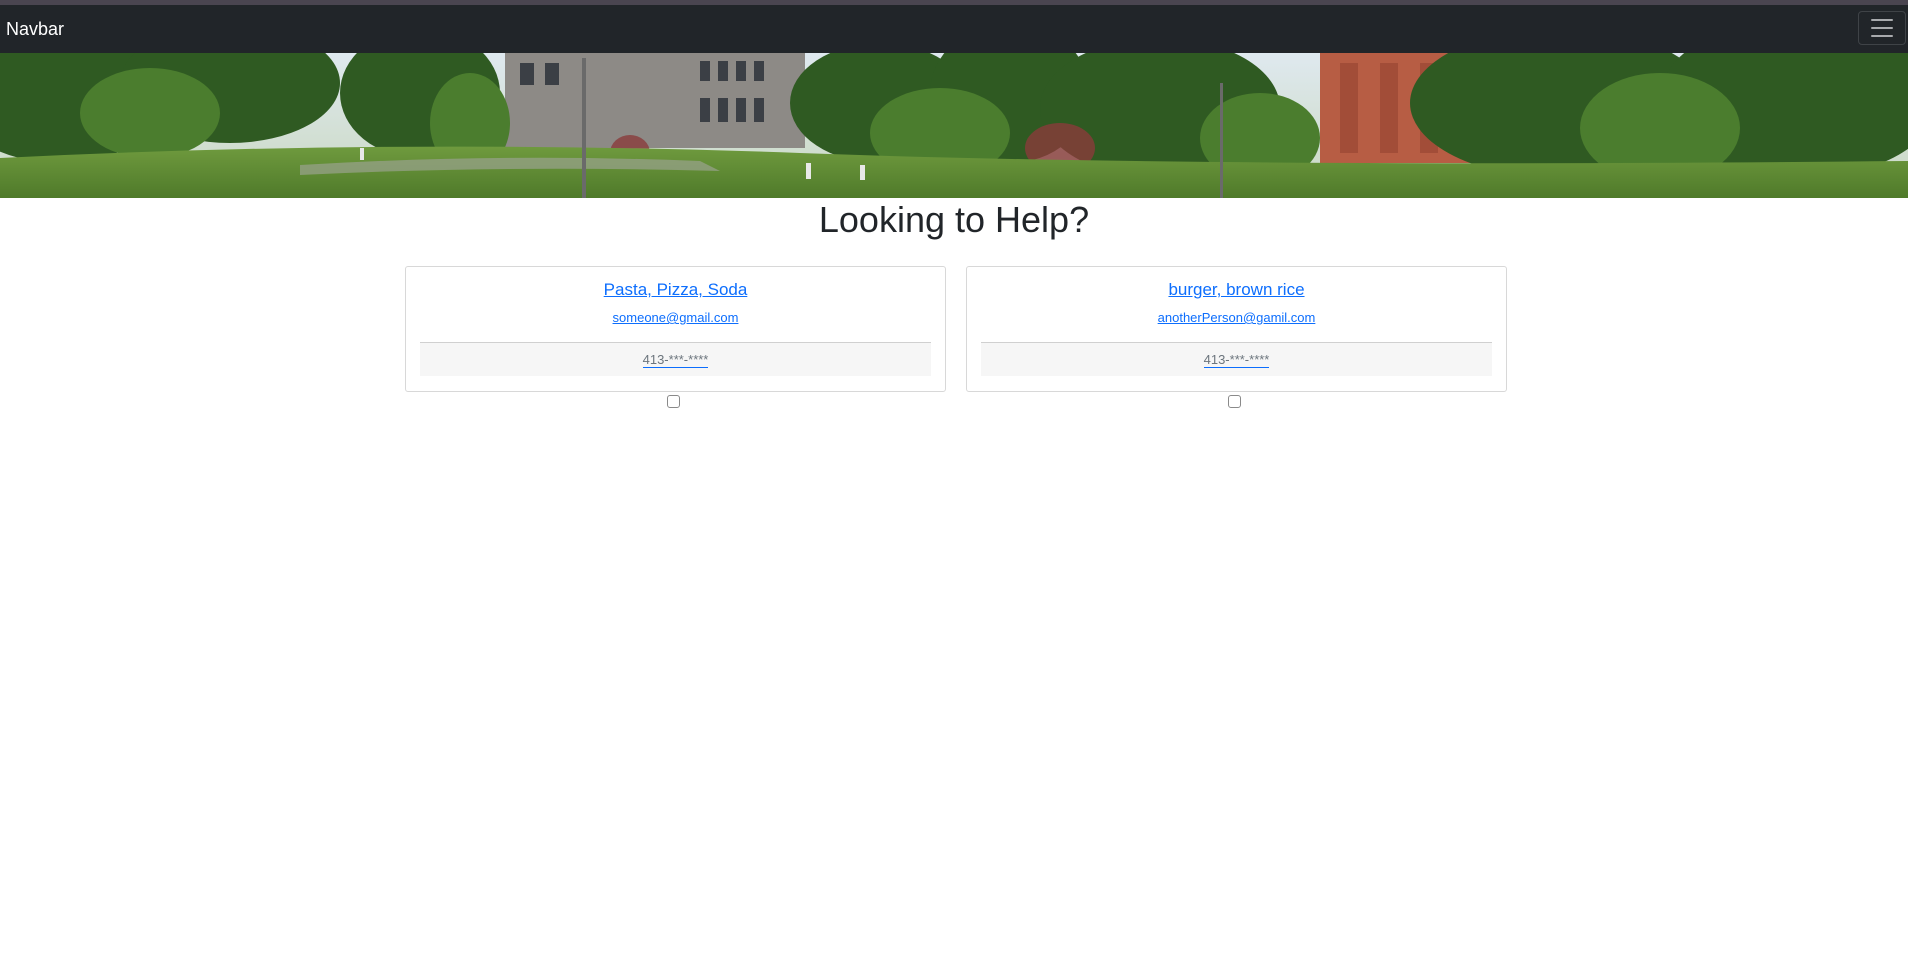 Image resolution: width=1908 pixels, height=969 pixels. What do you see at coordinates (954, 29) in the screenshot?
I see `navbar: Navbar` at bounding box center [954, 29].